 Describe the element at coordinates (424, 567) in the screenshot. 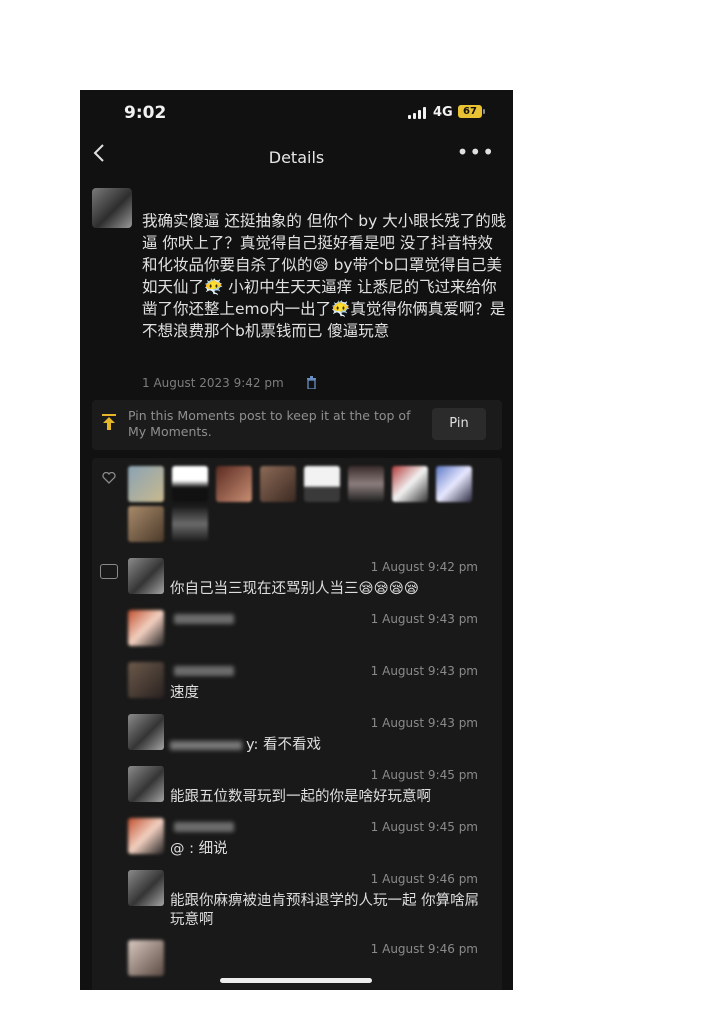

I see `comment-time: 1 August 9:42 pm` at that location.